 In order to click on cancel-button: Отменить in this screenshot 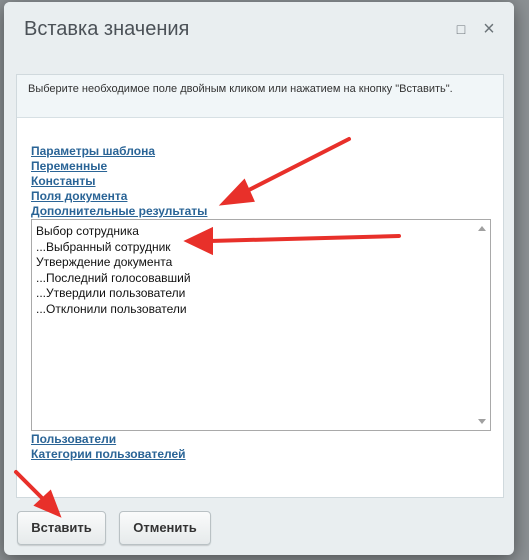, I will do `click(165, 528)`.